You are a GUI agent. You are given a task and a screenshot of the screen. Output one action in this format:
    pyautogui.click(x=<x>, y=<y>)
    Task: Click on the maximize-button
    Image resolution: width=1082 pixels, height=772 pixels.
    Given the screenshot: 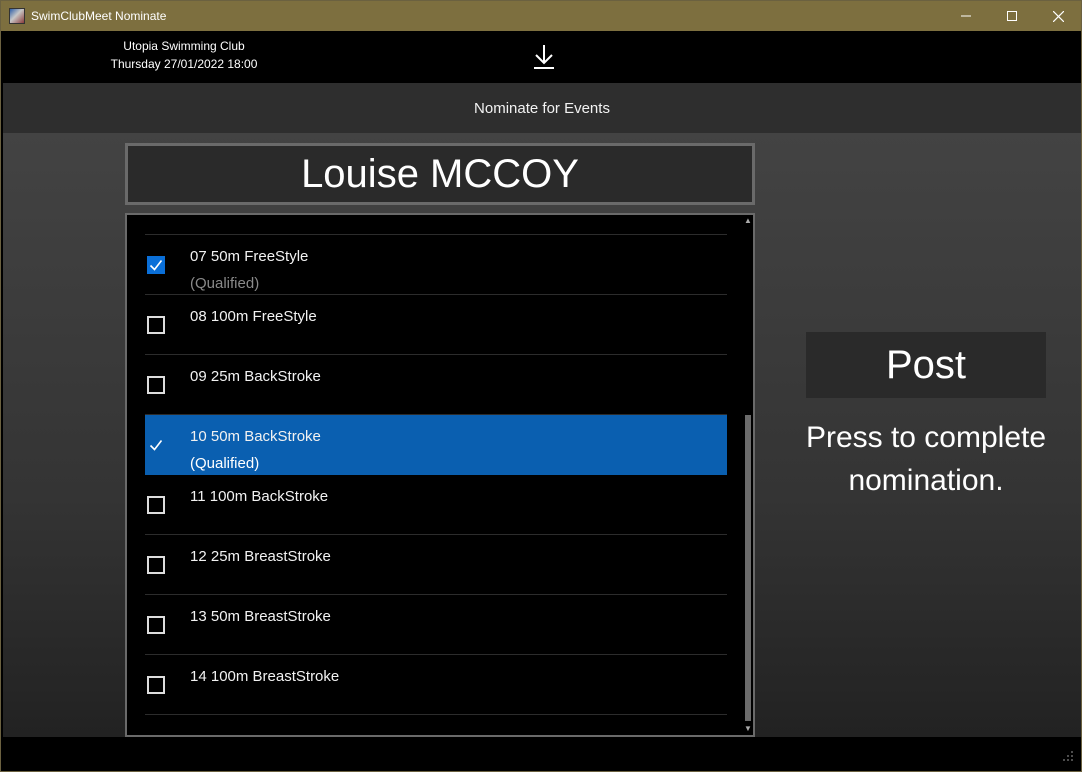 What is the action you would take?
    pyautogui.click(x=1012, y=16)
    